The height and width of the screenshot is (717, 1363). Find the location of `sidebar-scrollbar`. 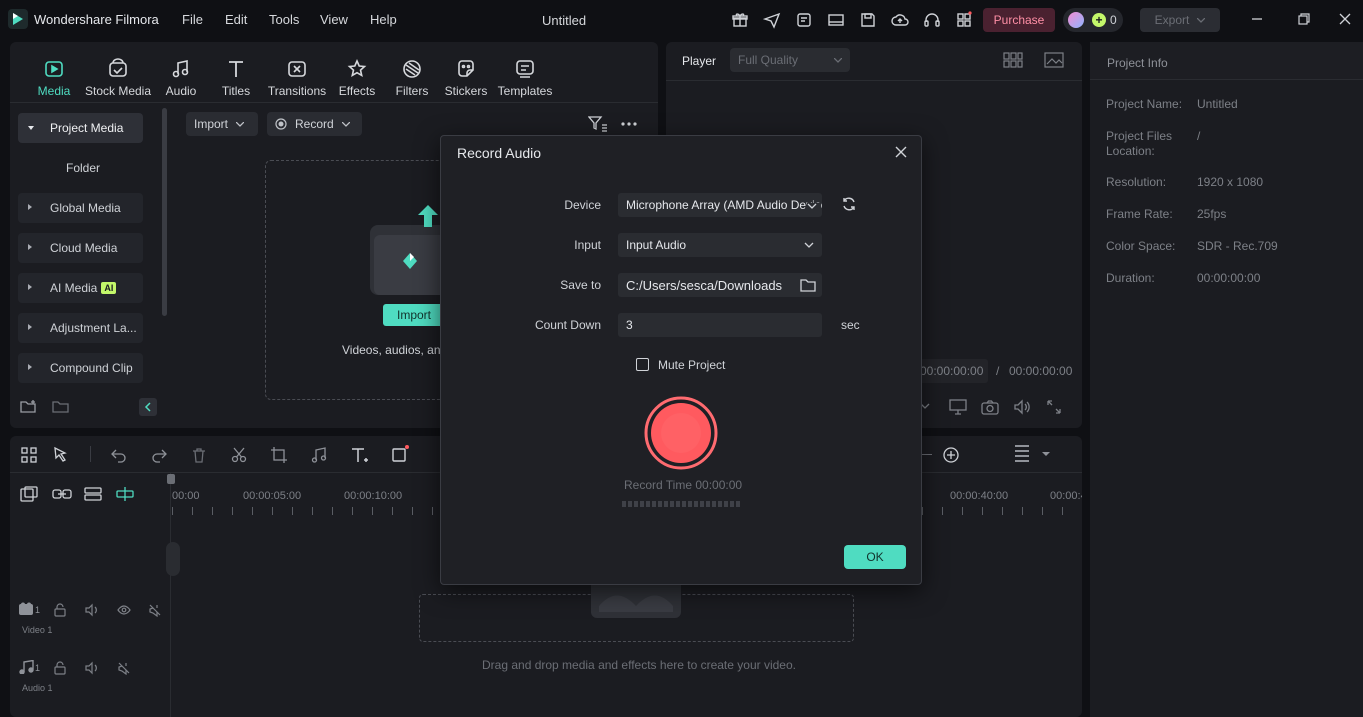

sidebar-scrollbar is located at coordinates (164, 212).